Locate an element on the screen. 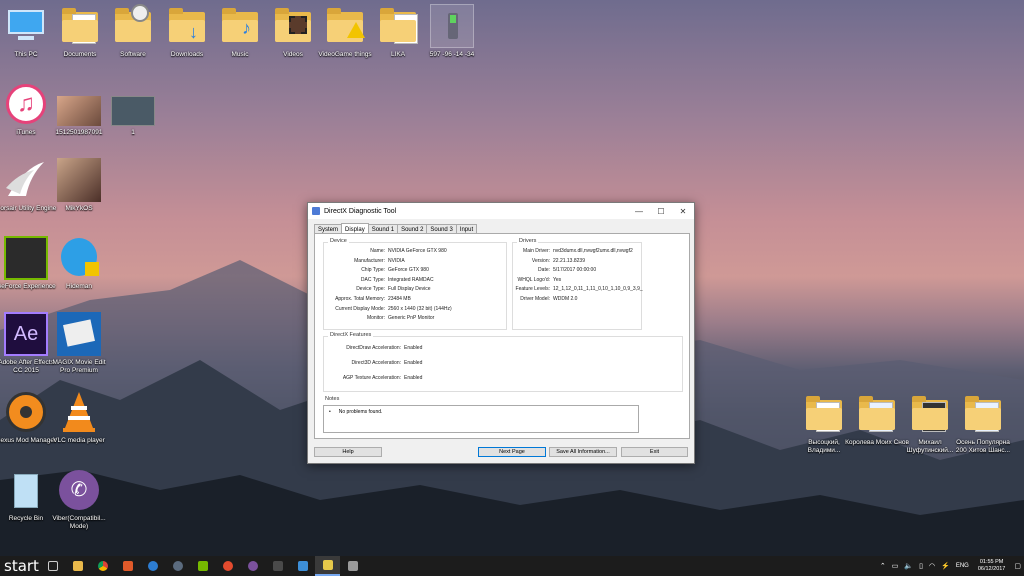 The width and height of the screenshot is (1024, 576). dxdiag-icon is located at coordinates (316, 211).